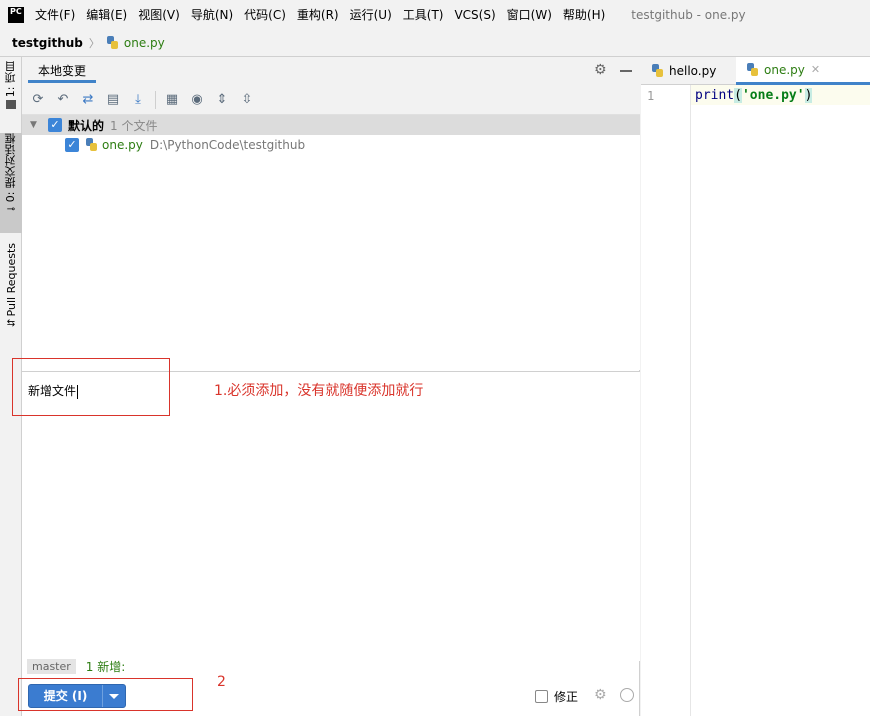 This screenshot has height=716, width=870. What do you see at coordinates (247, 100) in the screenshot?
I see `collapse-all-icon: ⇳` at bounding box center [247, 100].